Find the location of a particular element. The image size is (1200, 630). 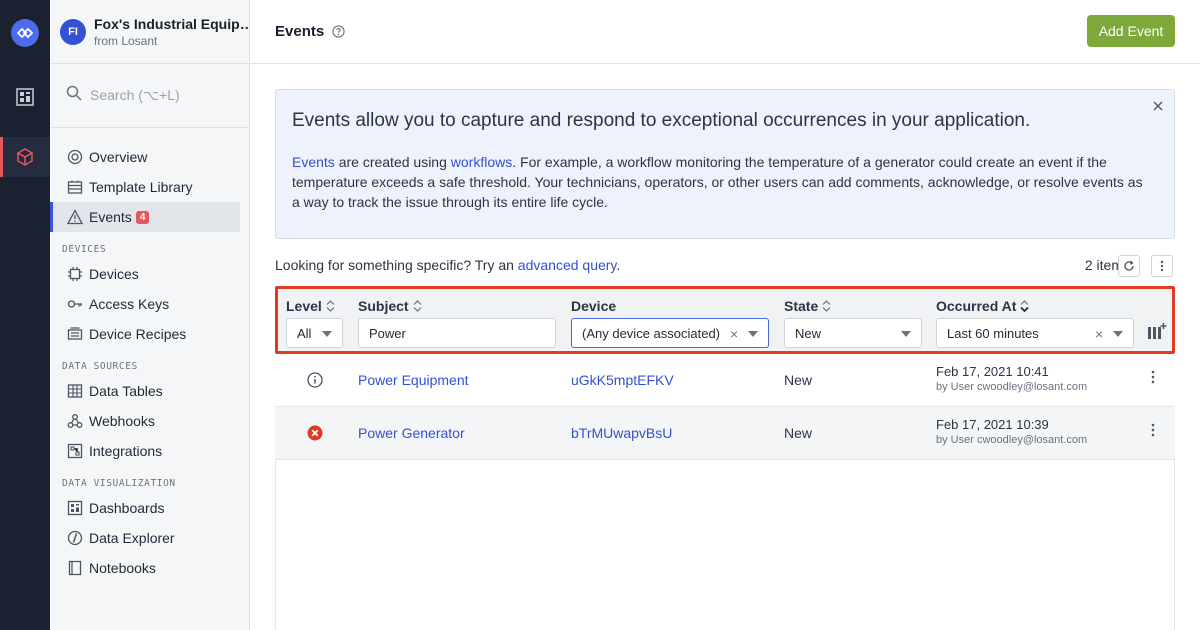

column-label: Occurred At is located at coordinates (976, 306).